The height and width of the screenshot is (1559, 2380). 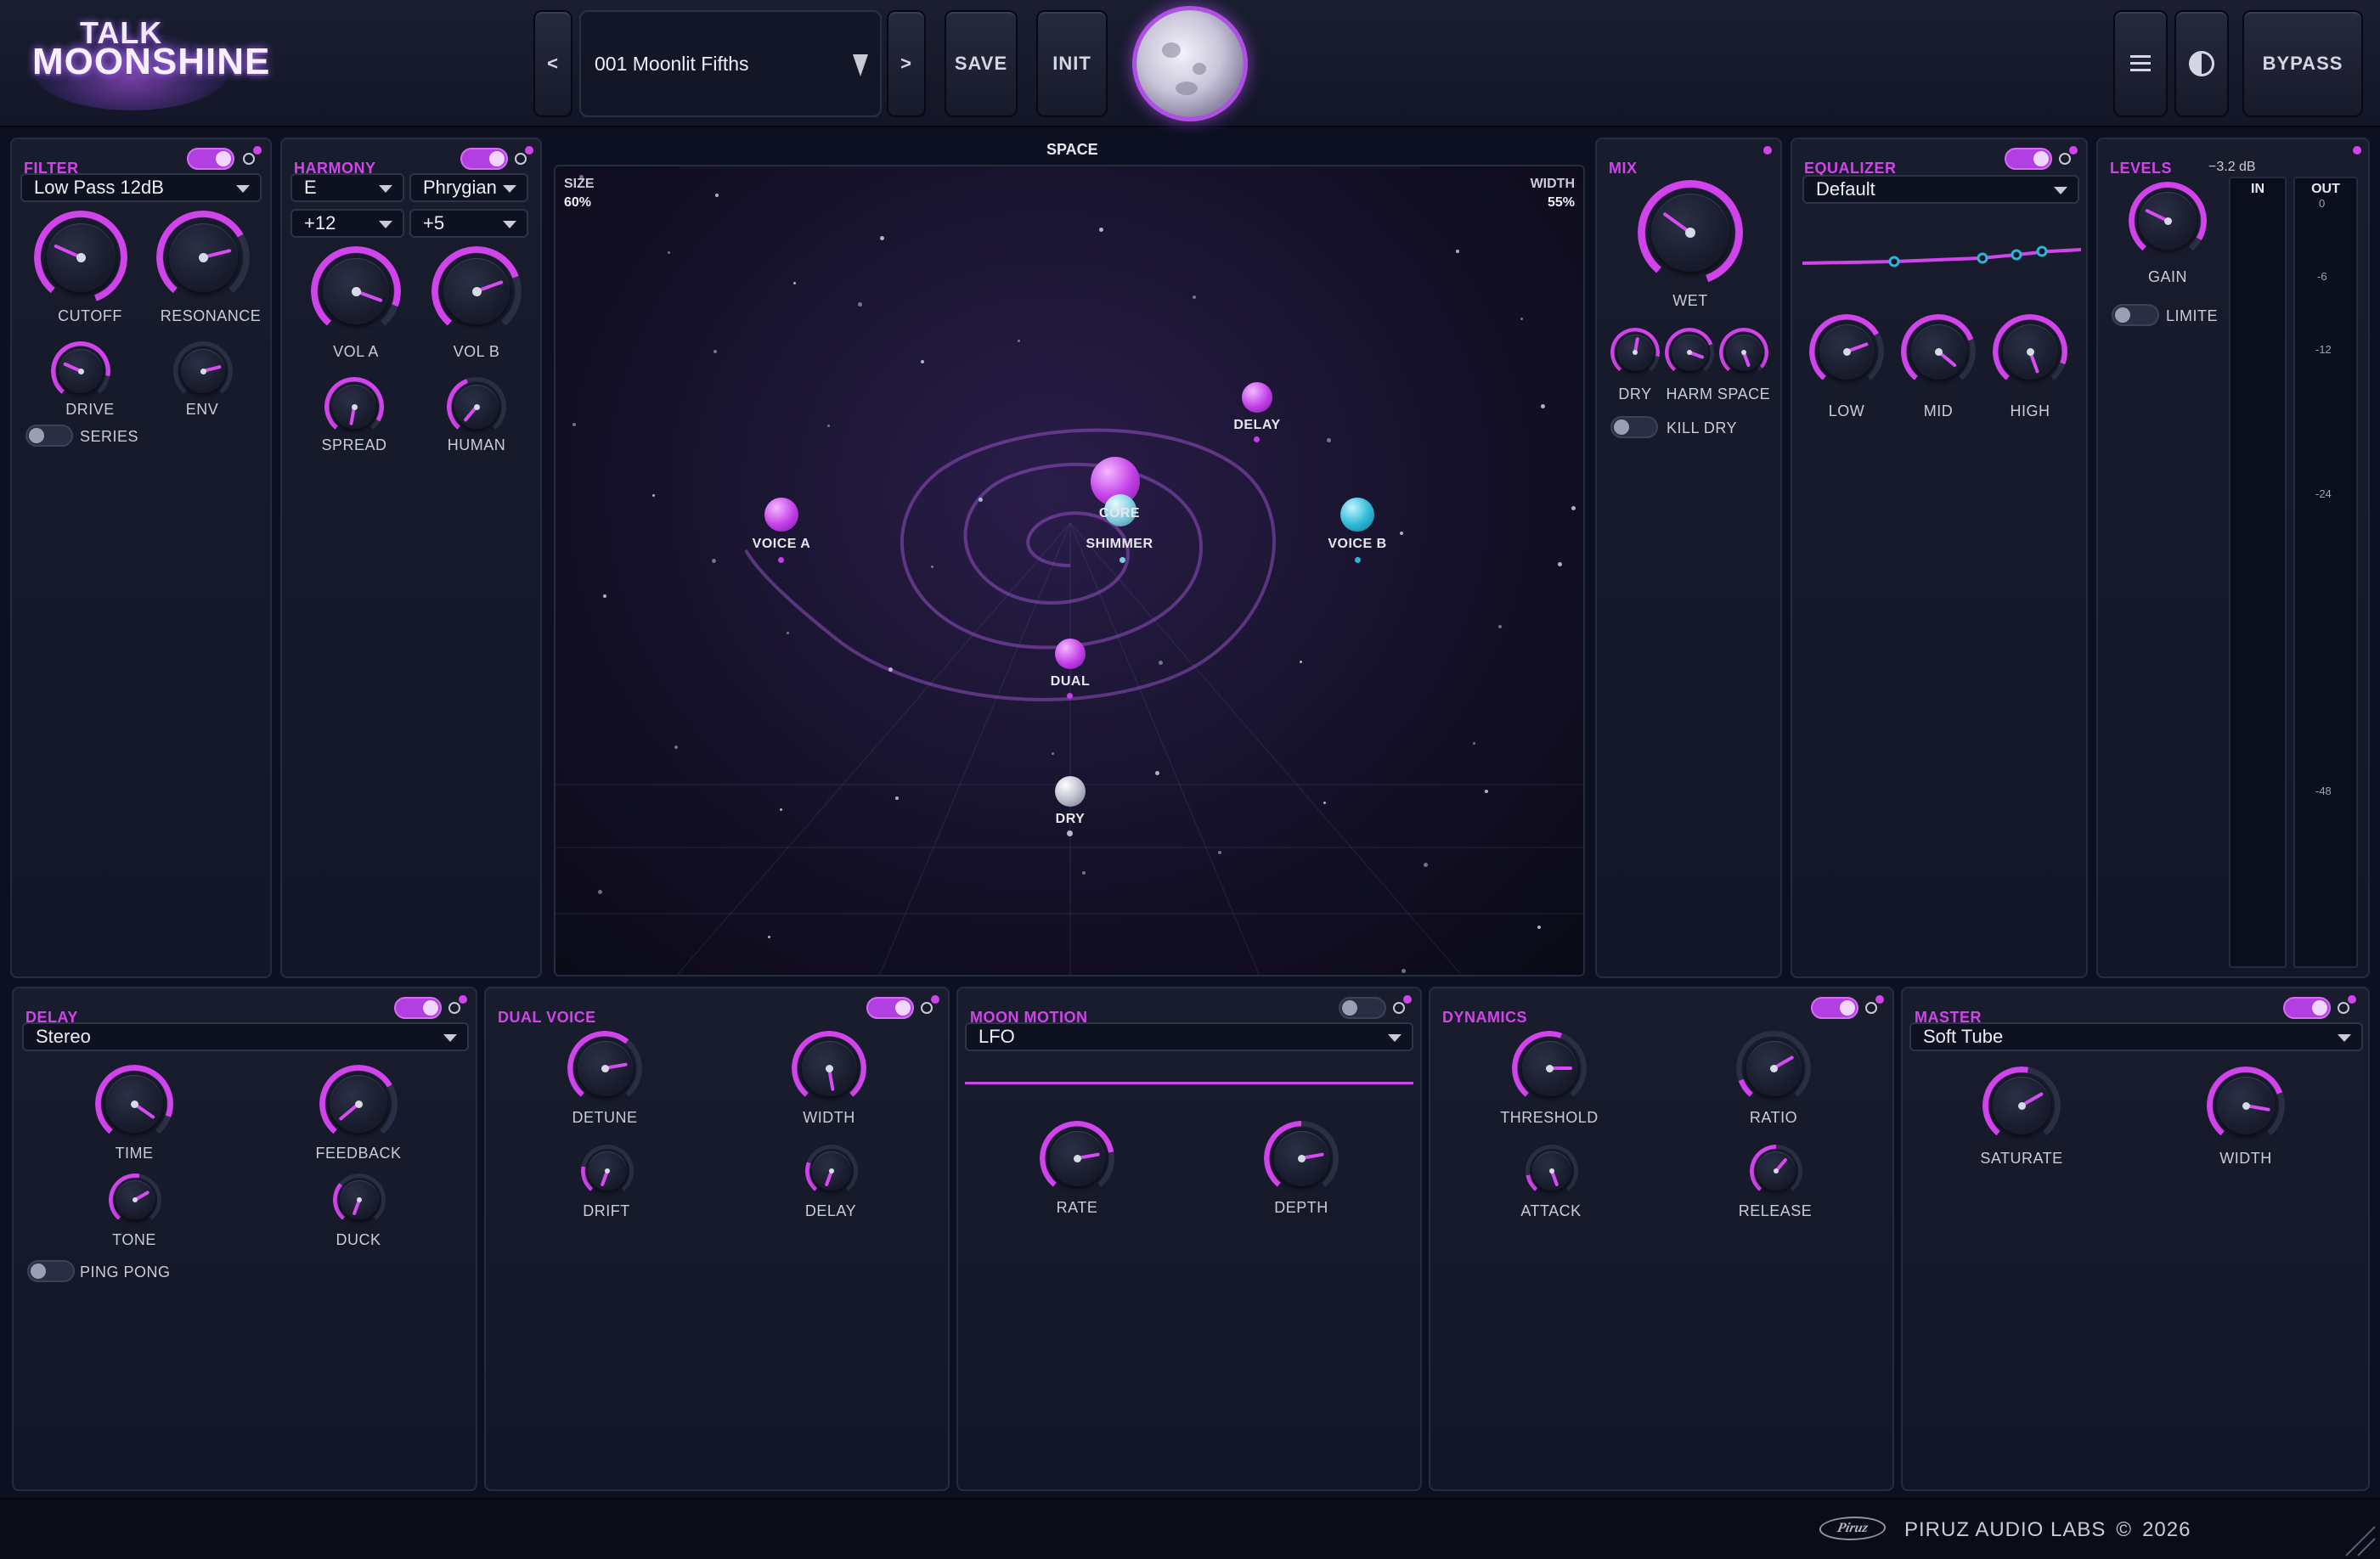 I want to click on dual-voice-enable-toggle, so click(x=890, y=1008).